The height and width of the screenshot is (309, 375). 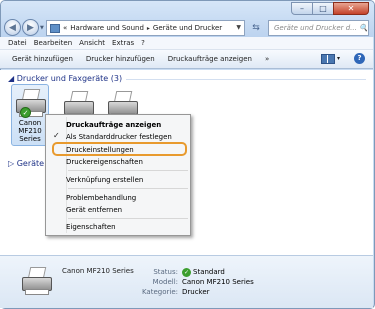 I want to click on forward-button: ▶, so click(x=30, y=27).